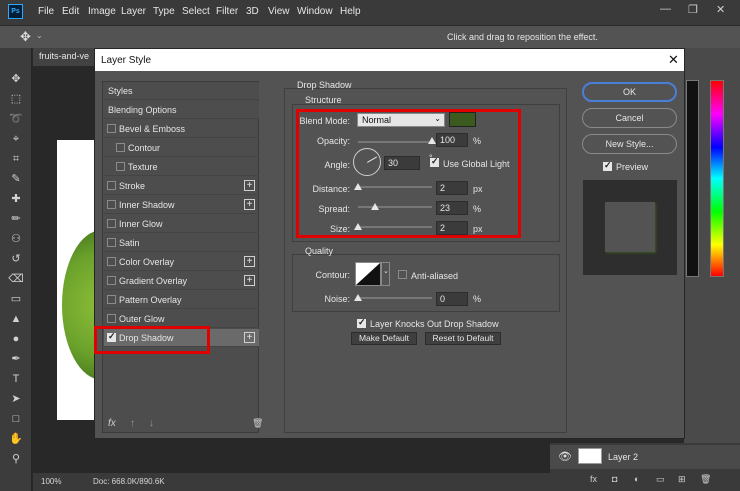  Describe the element at coordinates (629, 118) in the screenshot. I see `cancel-button: Cancel` at that location.